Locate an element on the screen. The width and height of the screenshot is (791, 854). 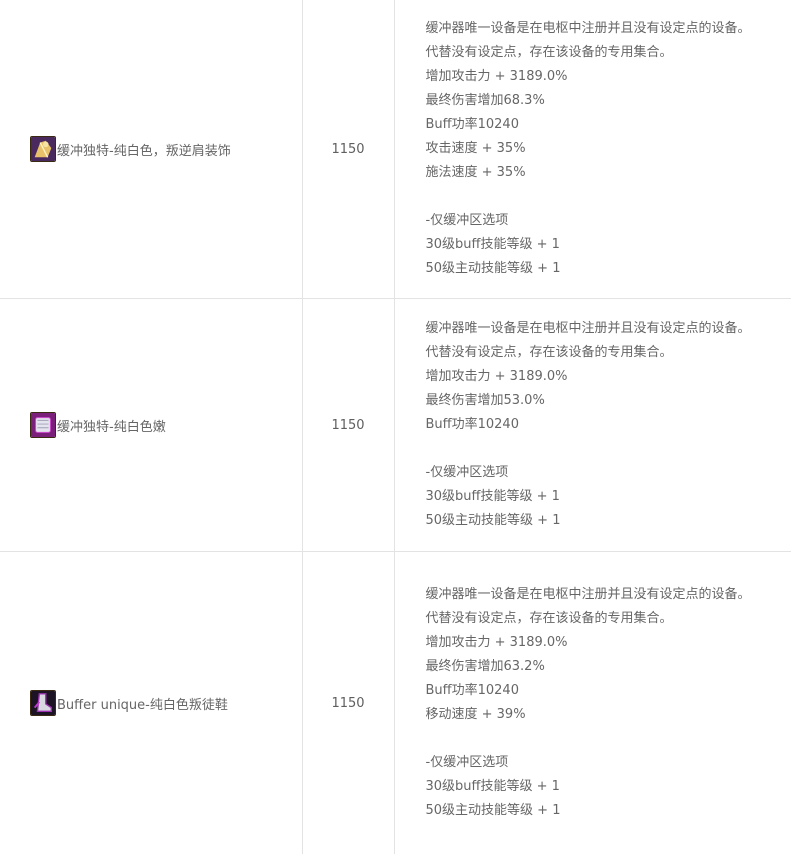
description-line: 最终伤害增加63.2% is located at coordinates (608, 667).